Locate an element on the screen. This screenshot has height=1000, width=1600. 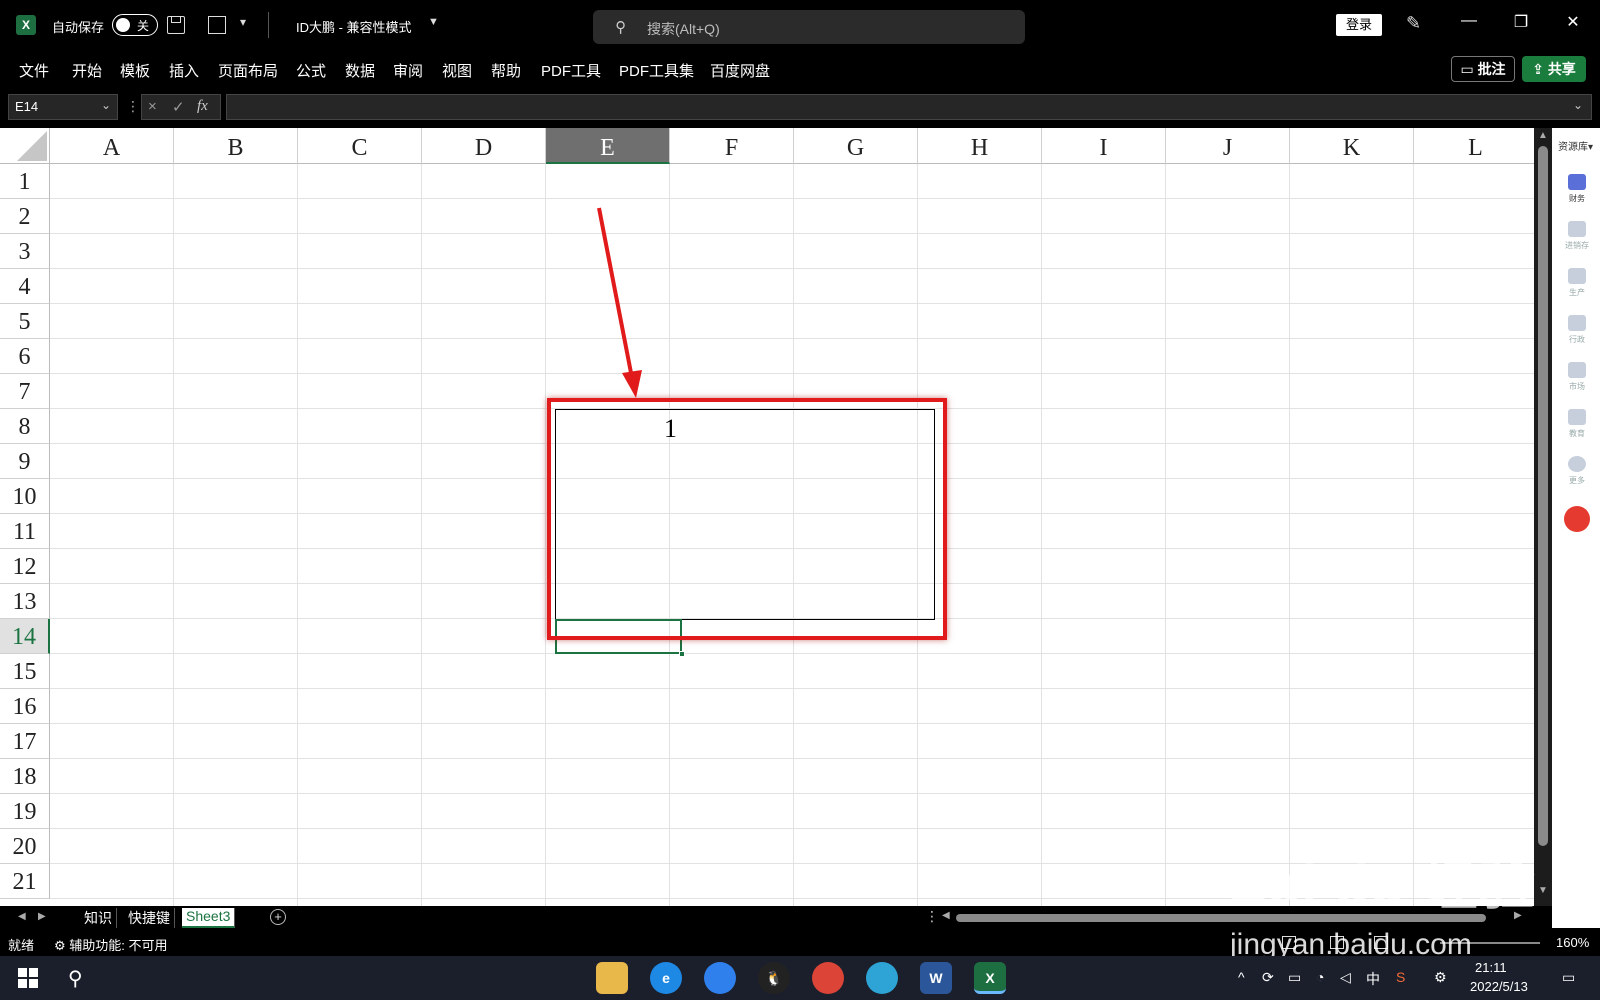
tab-view: 视图 is located at coordinates (457, 70).